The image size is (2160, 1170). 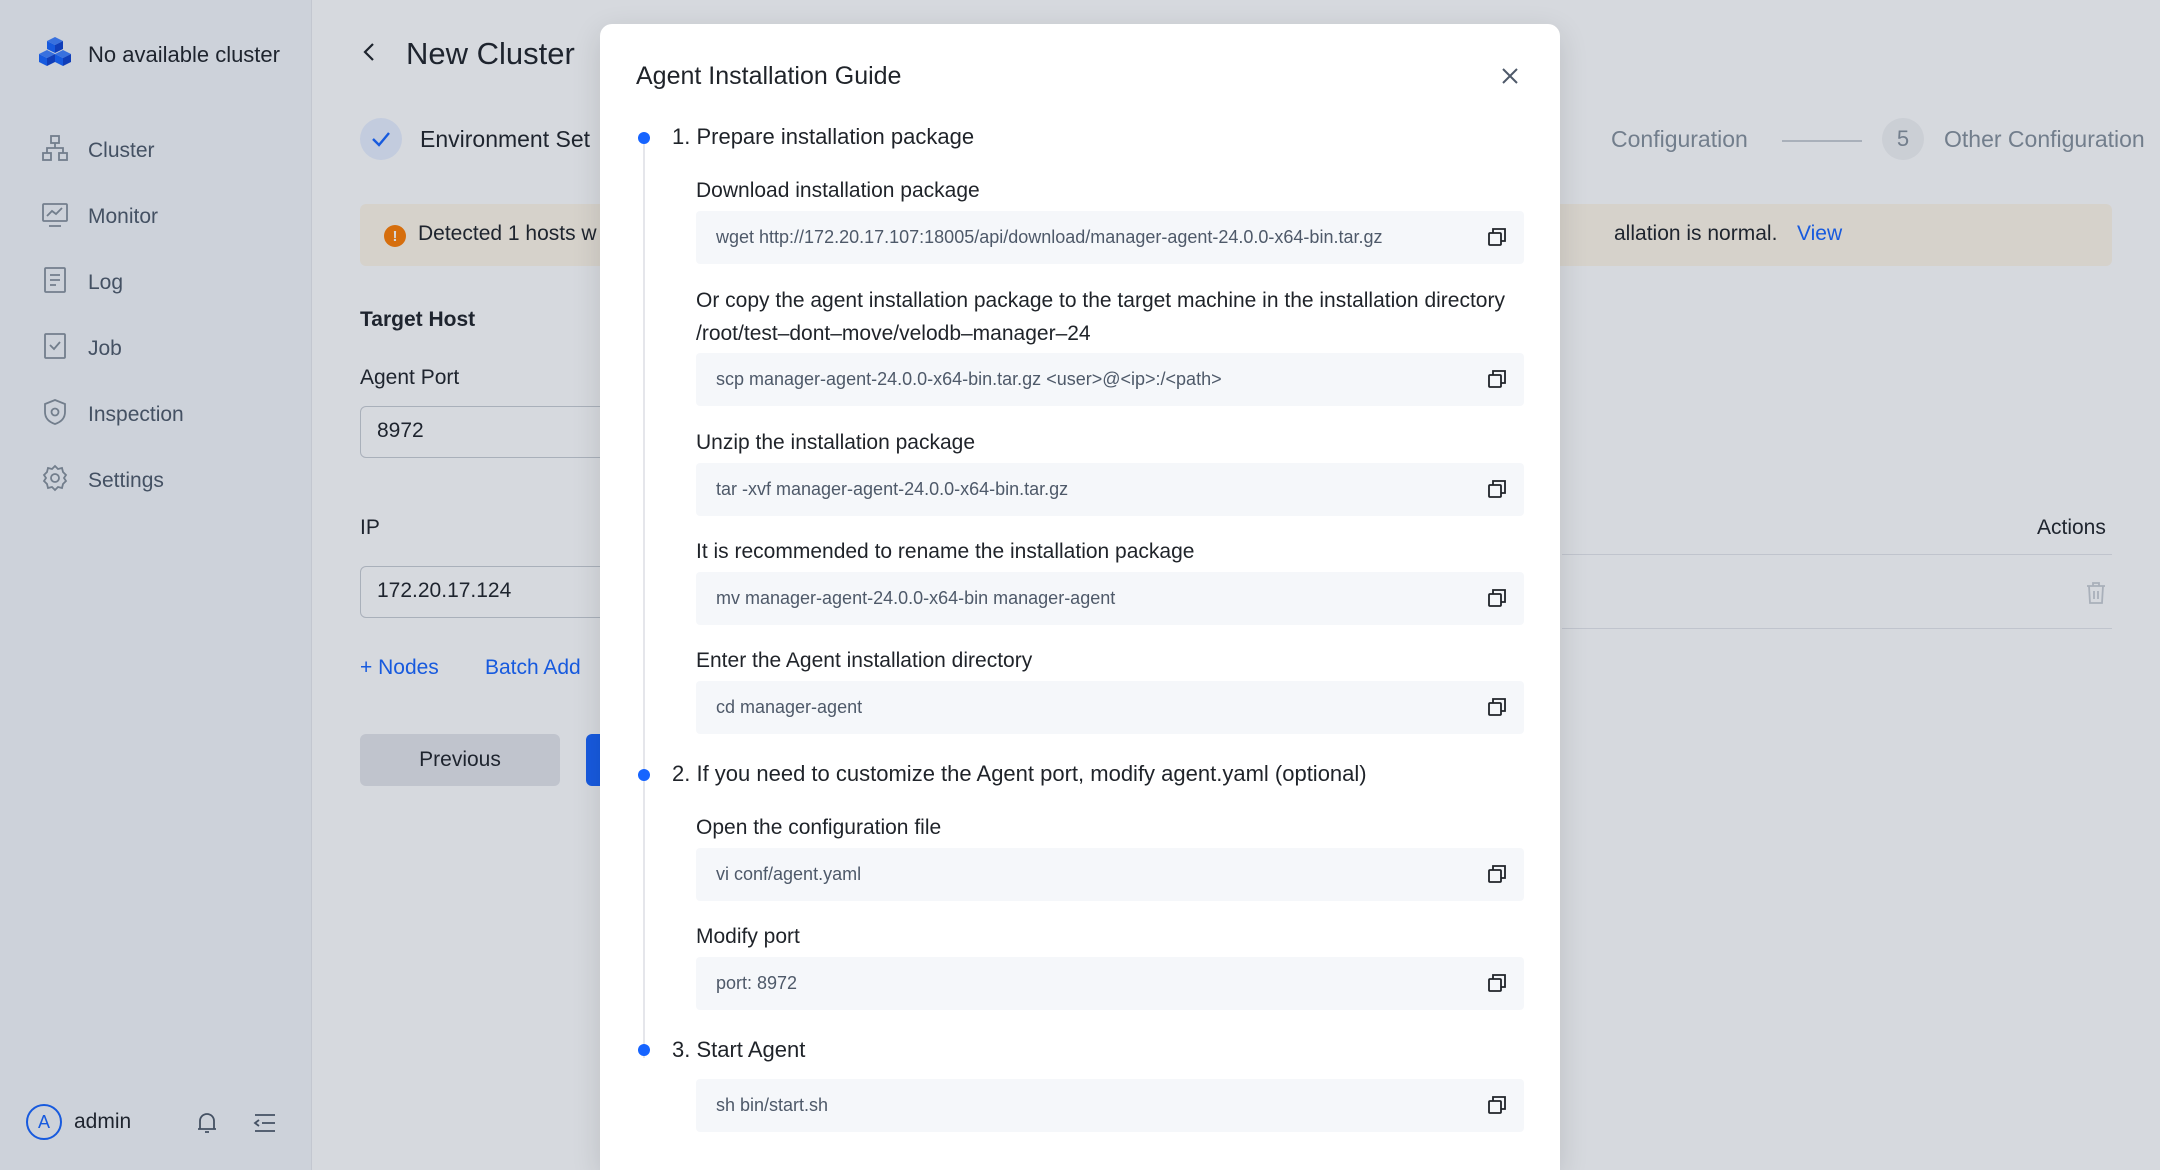 I want to click on step-label: Enter the Agent installation directory, so click(x=864, y=660).